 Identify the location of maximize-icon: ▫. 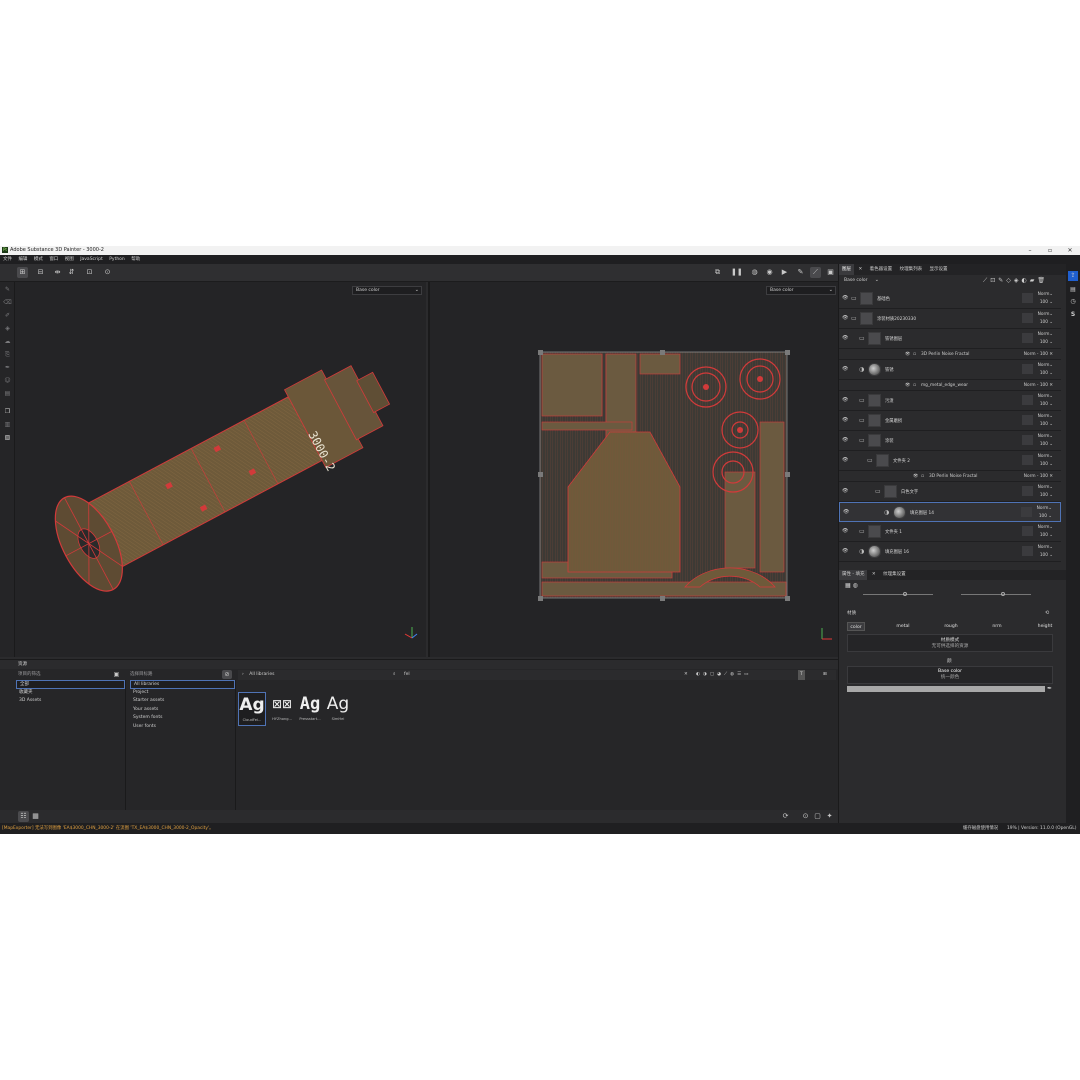
(1050, 250).